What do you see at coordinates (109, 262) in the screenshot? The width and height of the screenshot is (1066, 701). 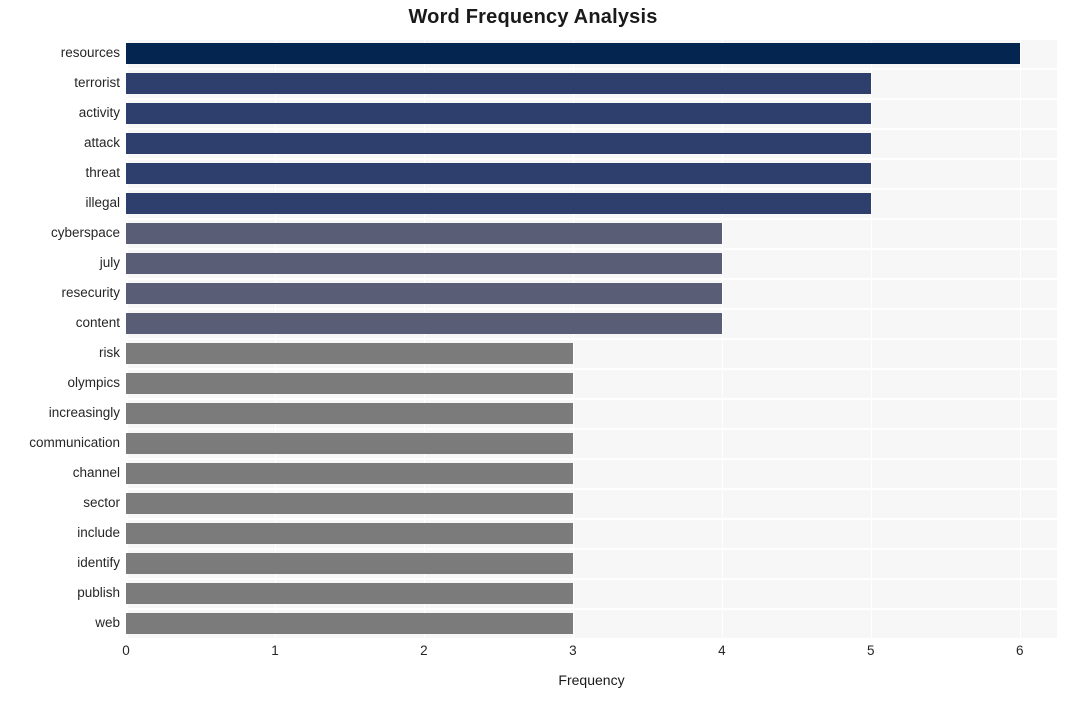 I see `y-tick-label: july` at bounding box center [109, 262].